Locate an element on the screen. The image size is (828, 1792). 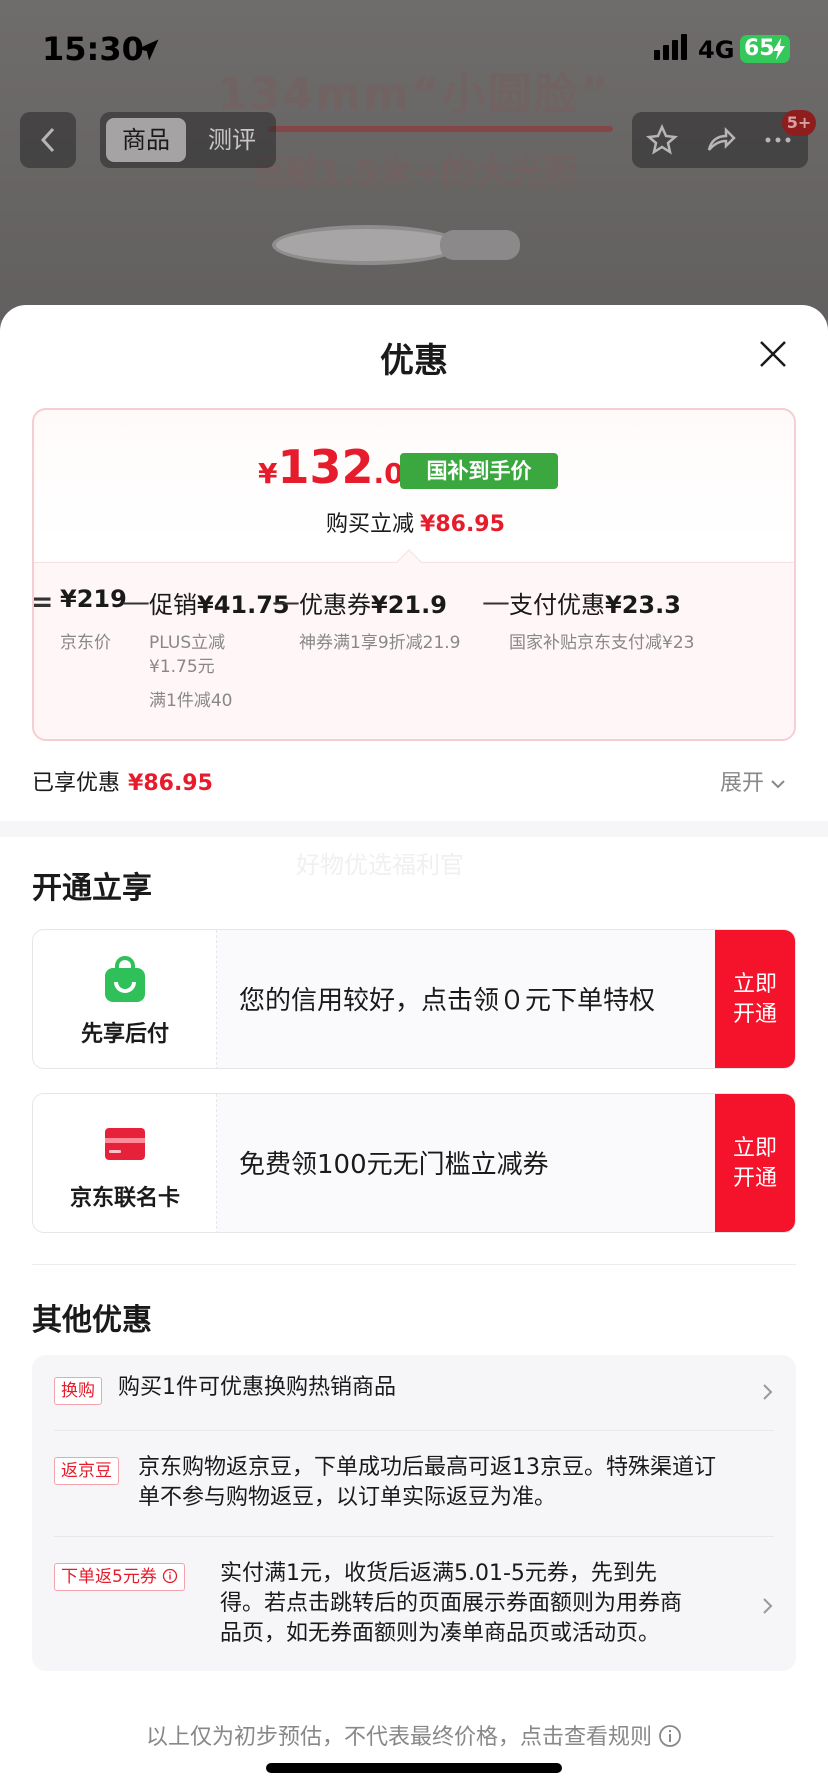
calc-term-coupon: 优惠券¥21.9 is located at coordinates (373, 602).